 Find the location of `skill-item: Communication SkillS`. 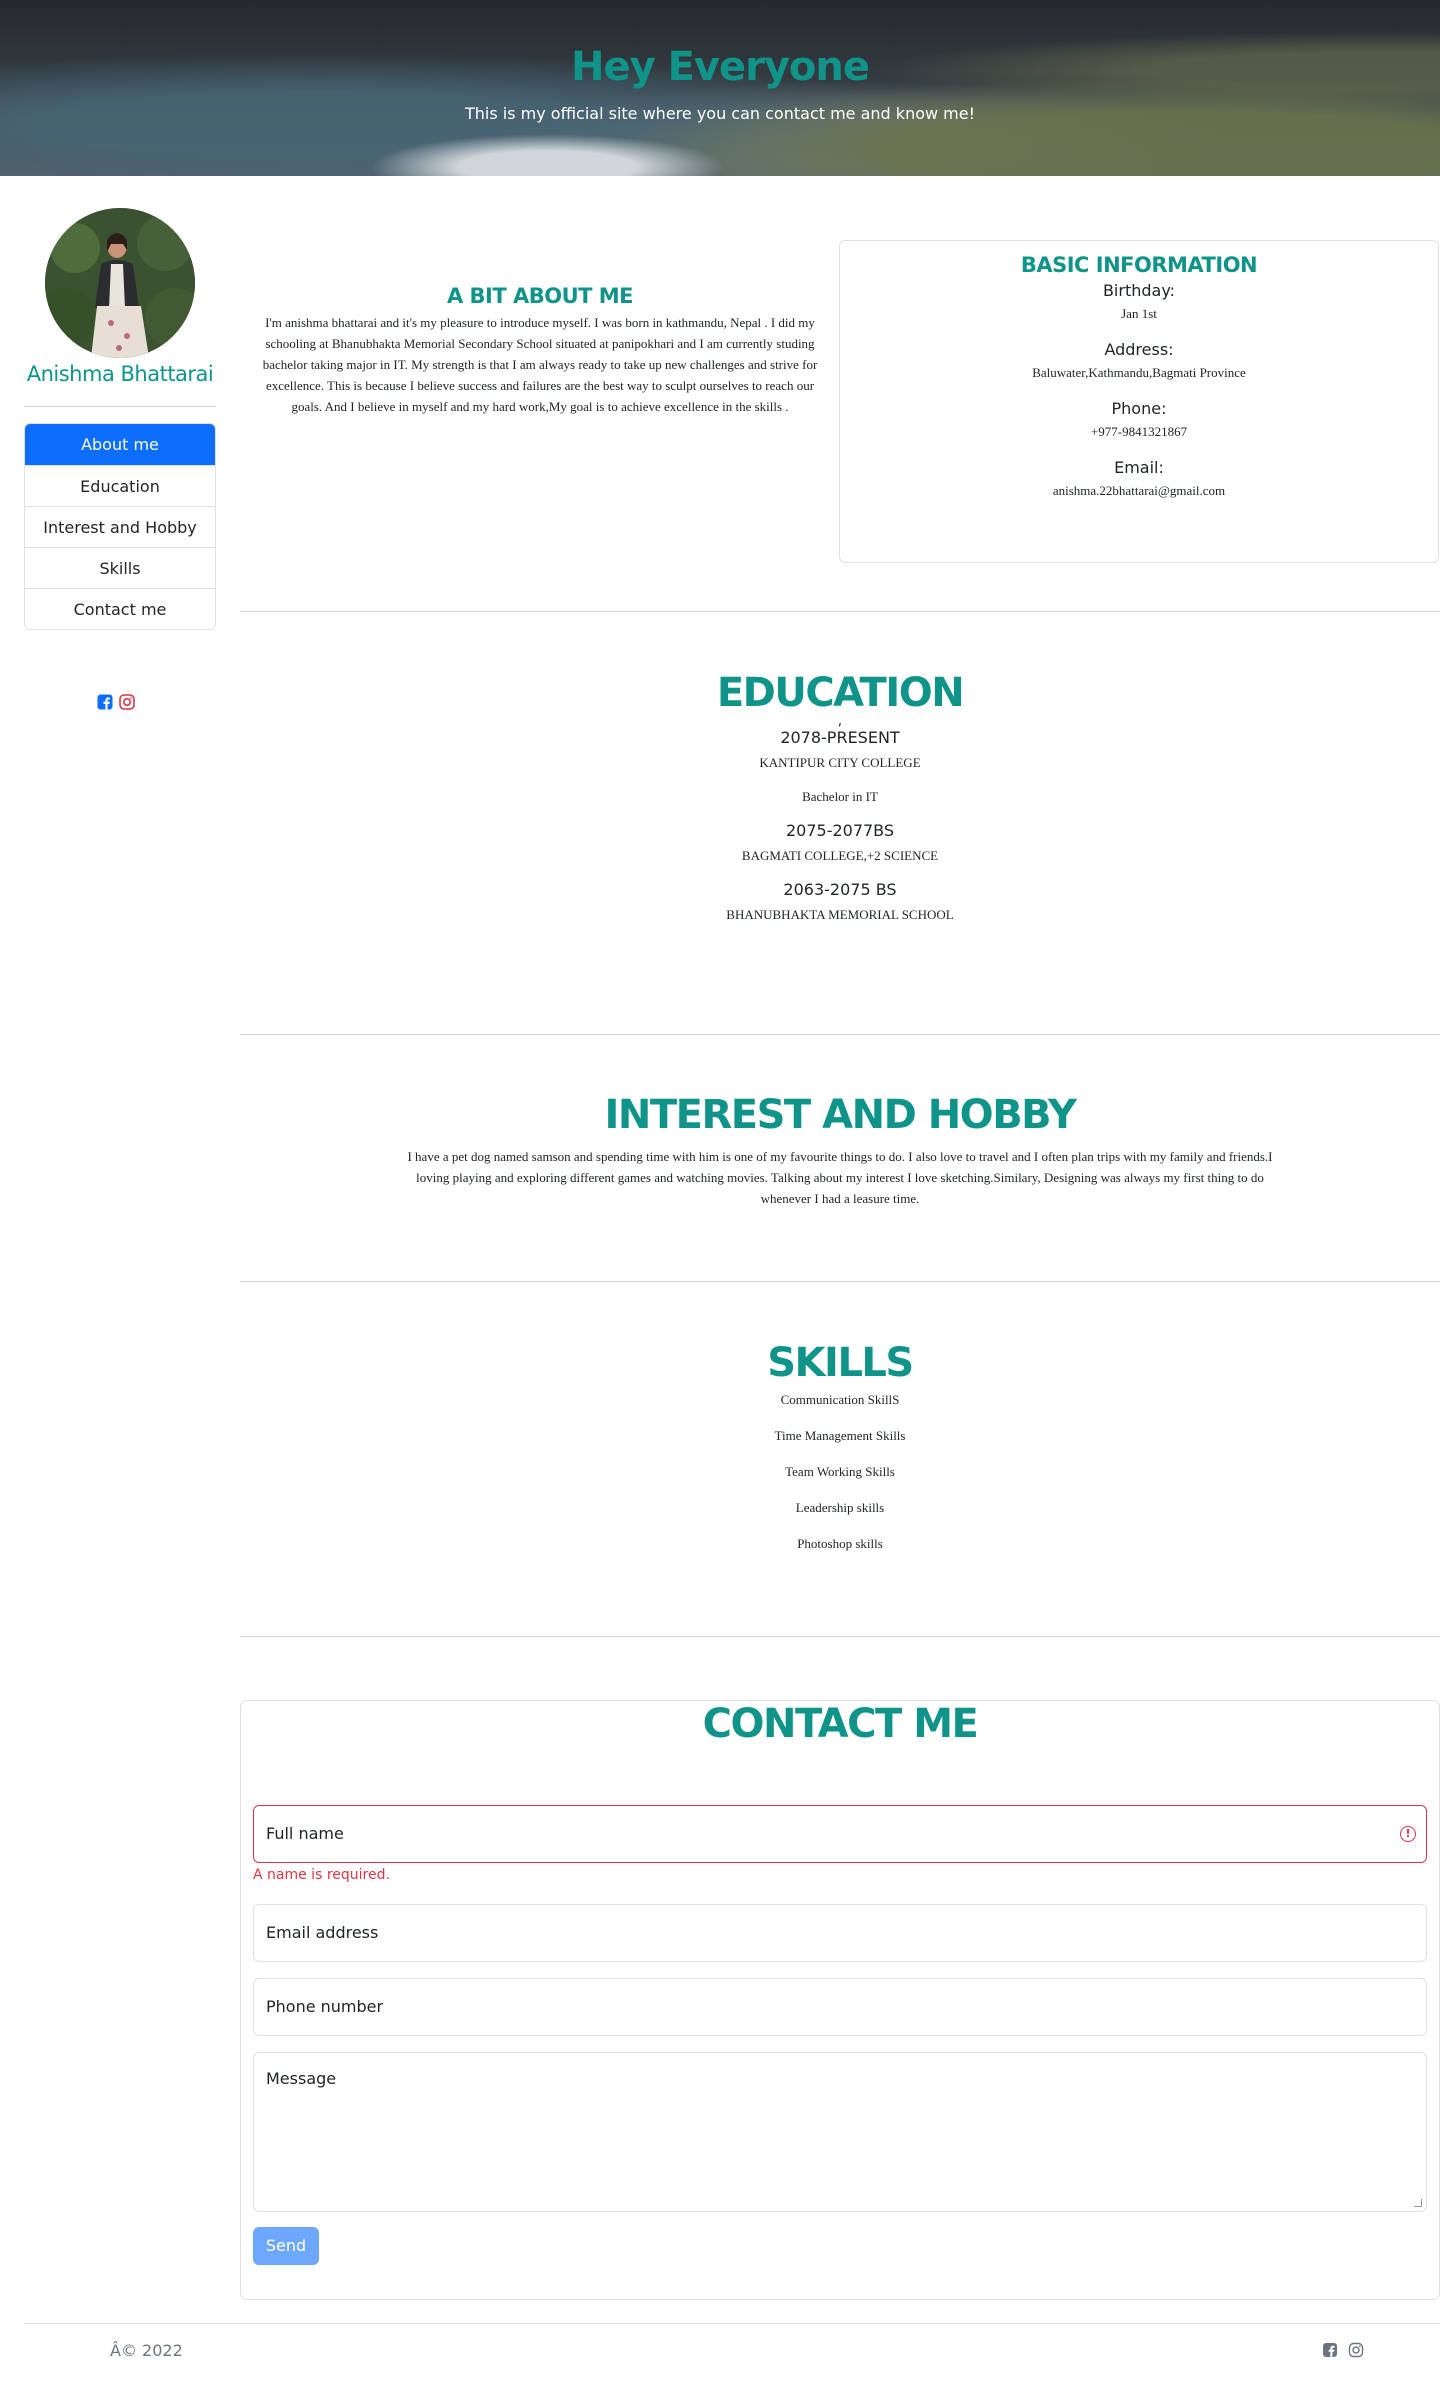

skill-item: Communication SkillS is located at coordinates (840, 1399).